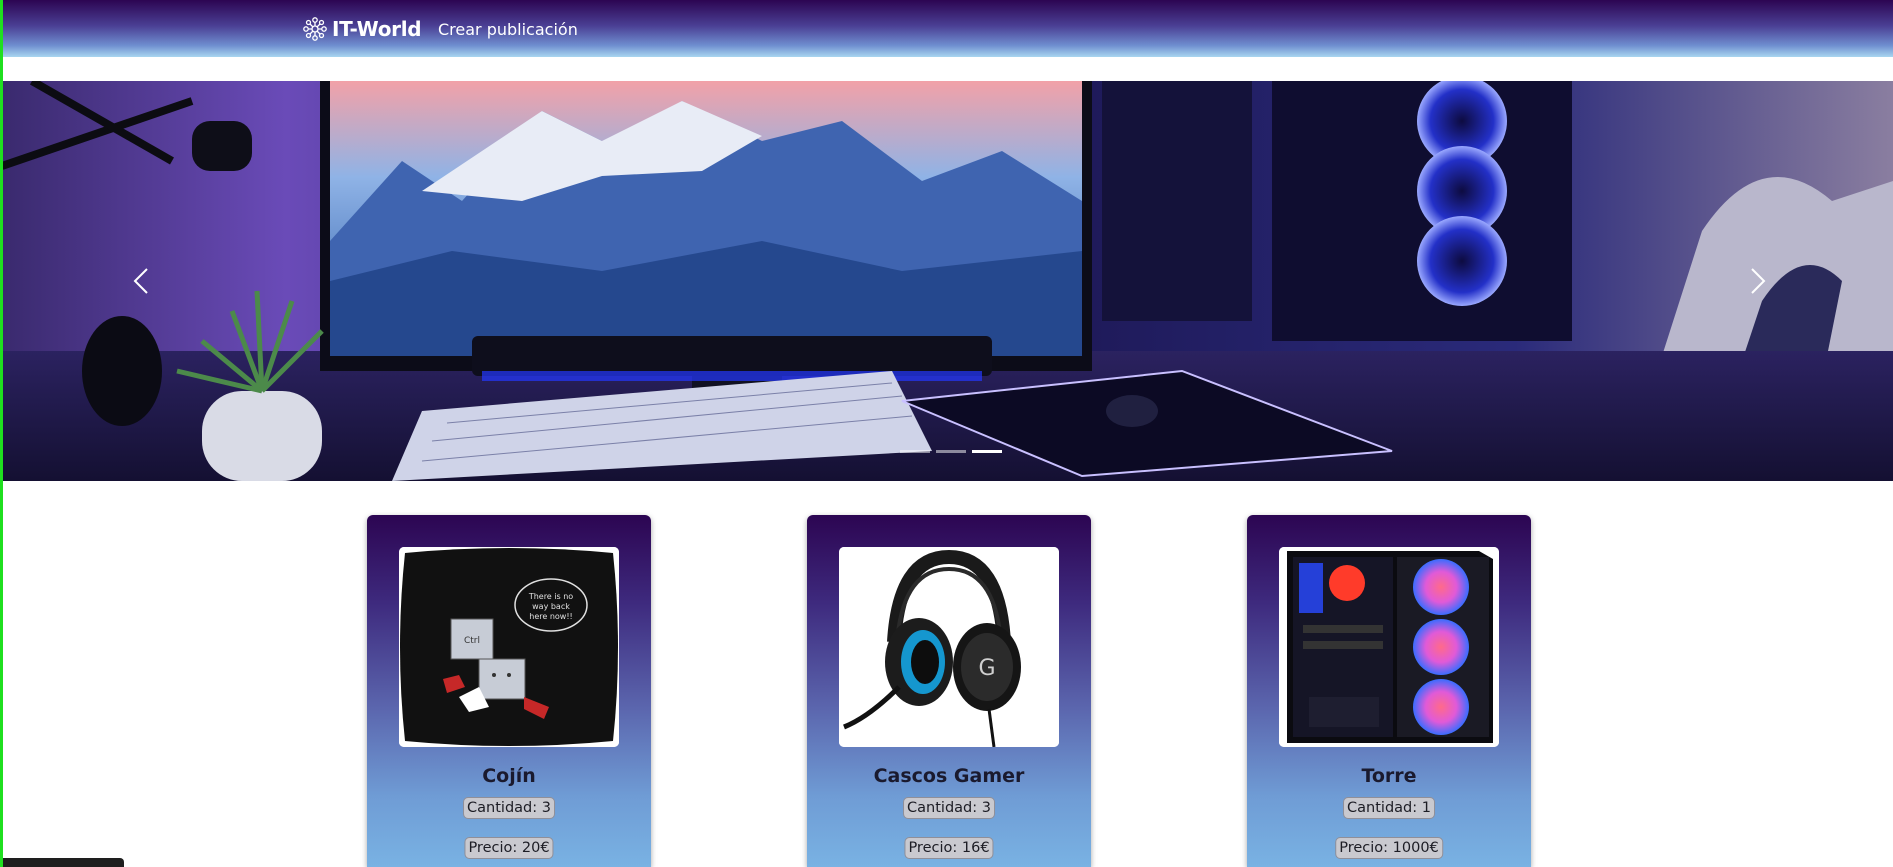 This screenshot has width=1893, height=867. What do you see at coordinates (1389, 848) in the screenshot?
I see `product-price: Precio: 1000€` at bounding box center [1389, 848].